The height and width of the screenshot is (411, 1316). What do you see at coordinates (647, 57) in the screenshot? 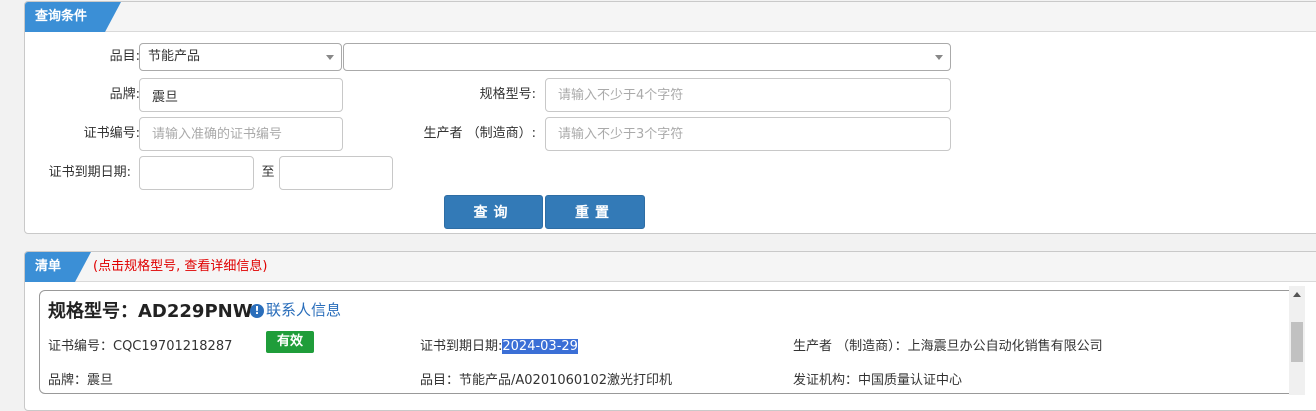
I see `subcategory-select` at bounding box center [647, 57].